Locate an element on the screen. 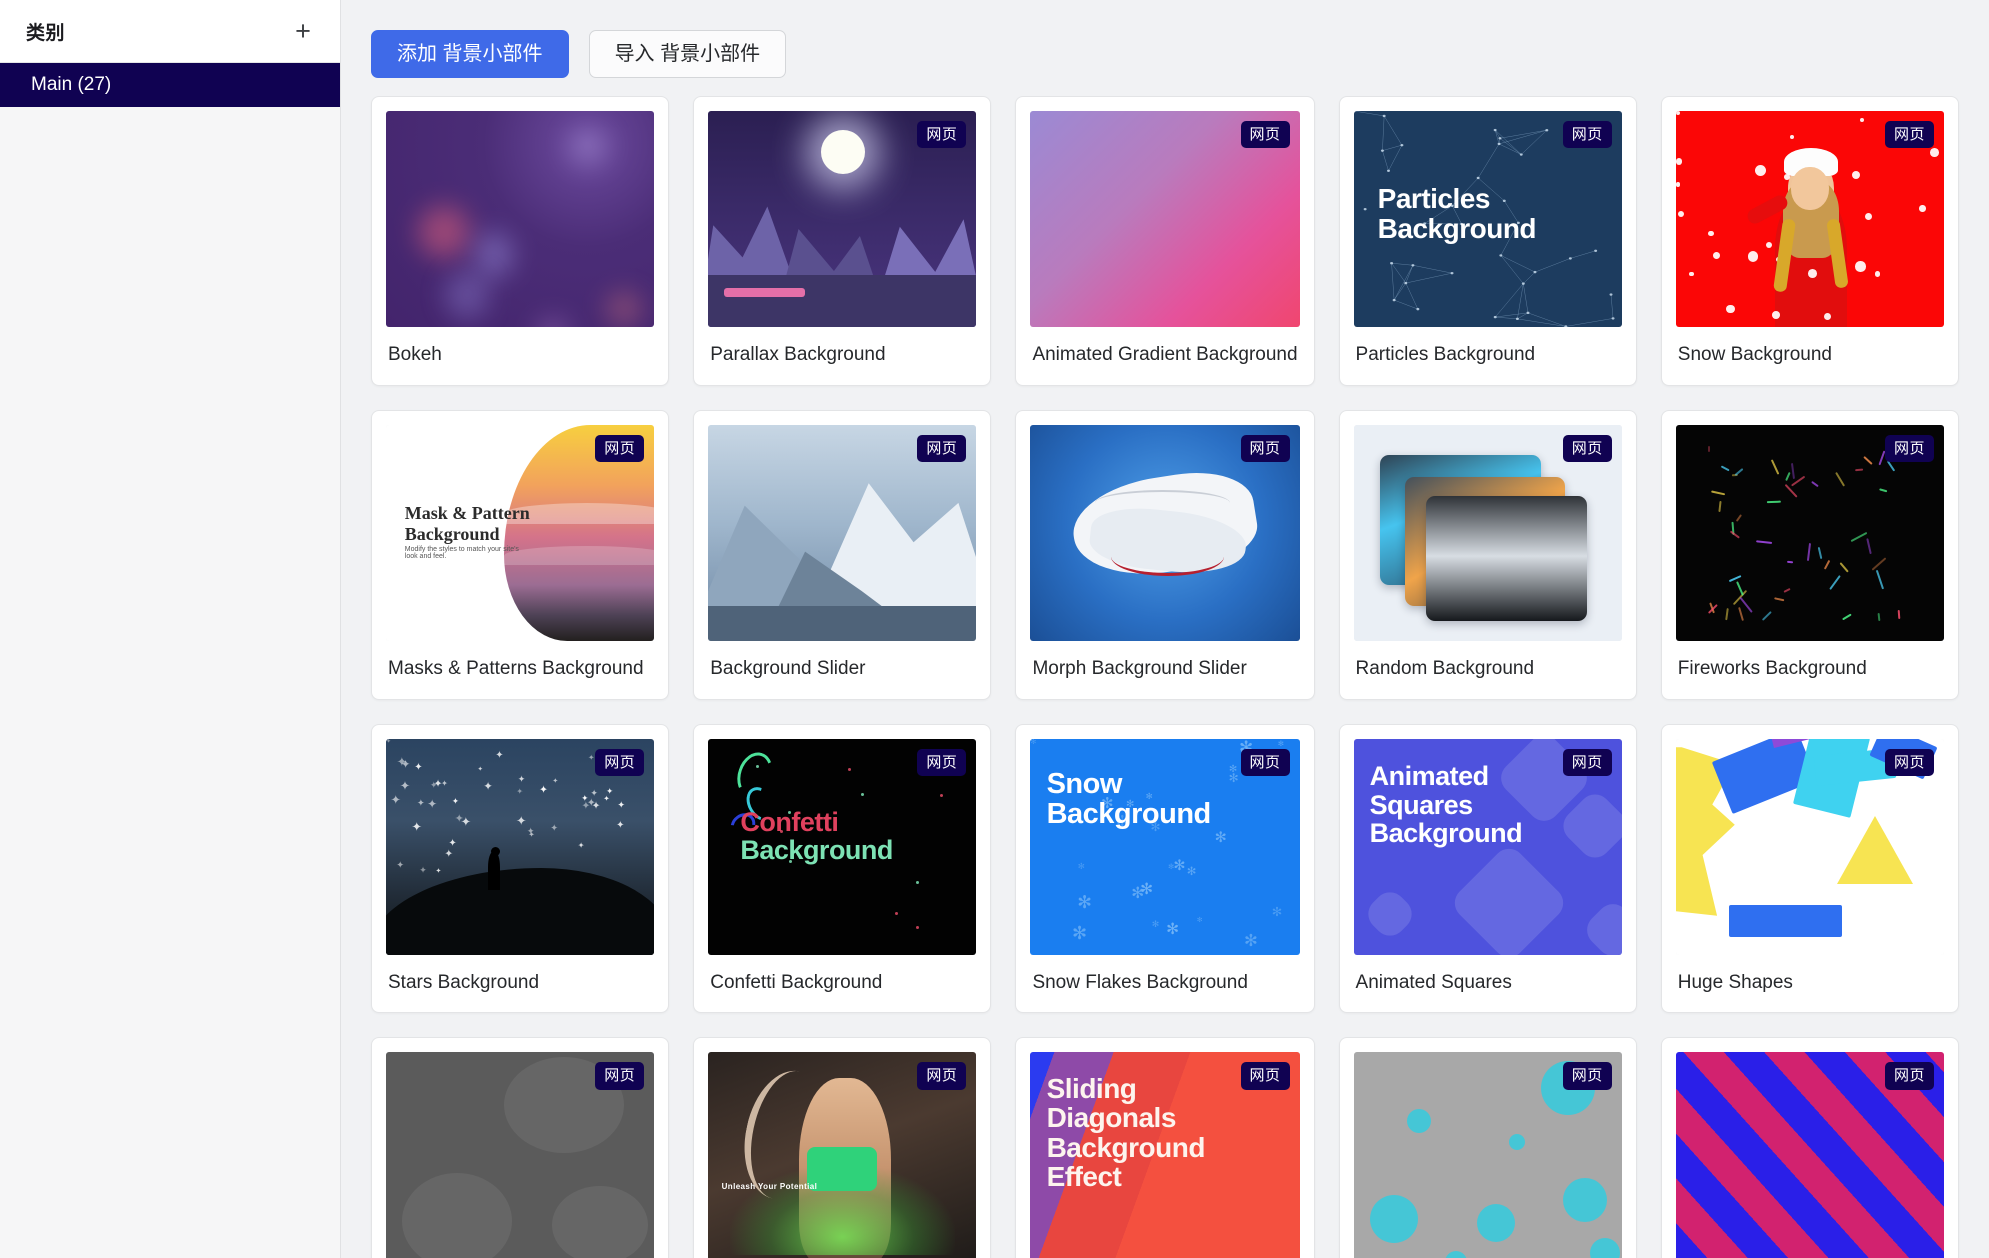 This screenshot has width=1989, height=1258. widget-card: 网页 Fireworks Background is located at coordinates (1809, 554).